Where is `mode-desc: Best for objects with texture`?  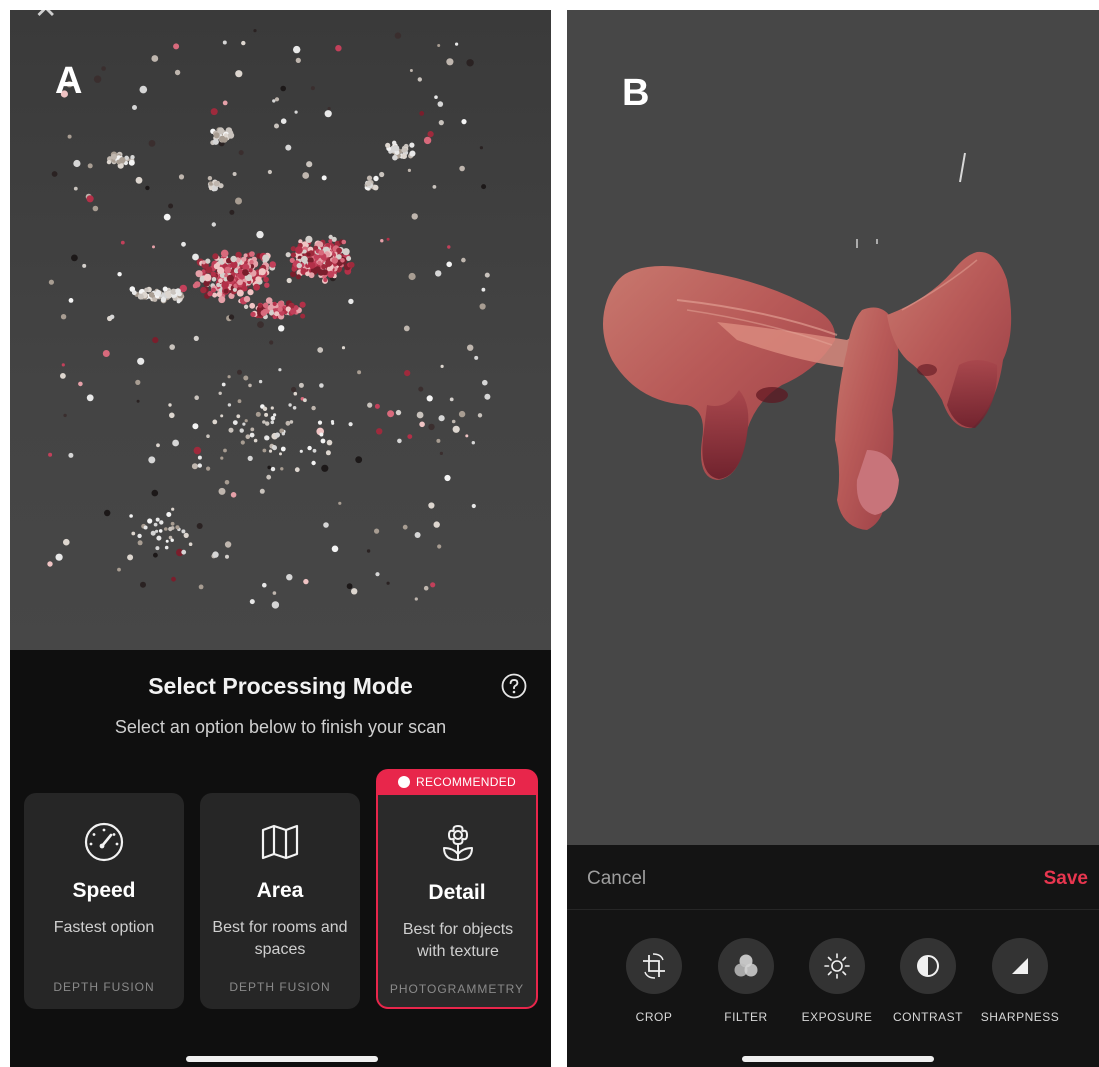
mode-desc: Best for objects with texture is located at coordinates (458, 940).